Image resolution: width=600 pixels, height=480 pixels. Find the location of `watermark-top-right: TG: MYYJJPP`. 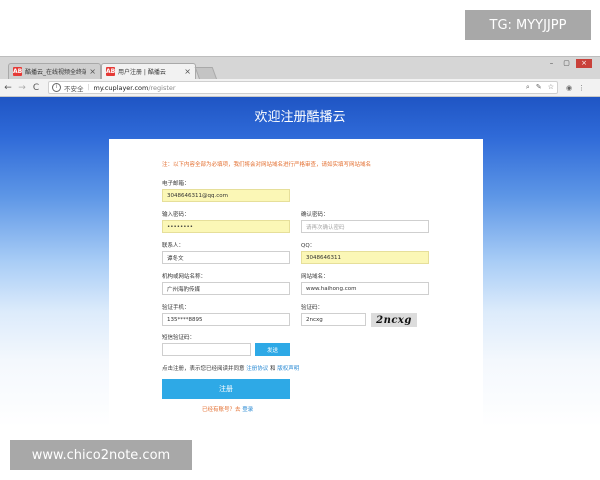

watermark-top-right: TG: MYYJJPP is located at coordinates (528, 25).